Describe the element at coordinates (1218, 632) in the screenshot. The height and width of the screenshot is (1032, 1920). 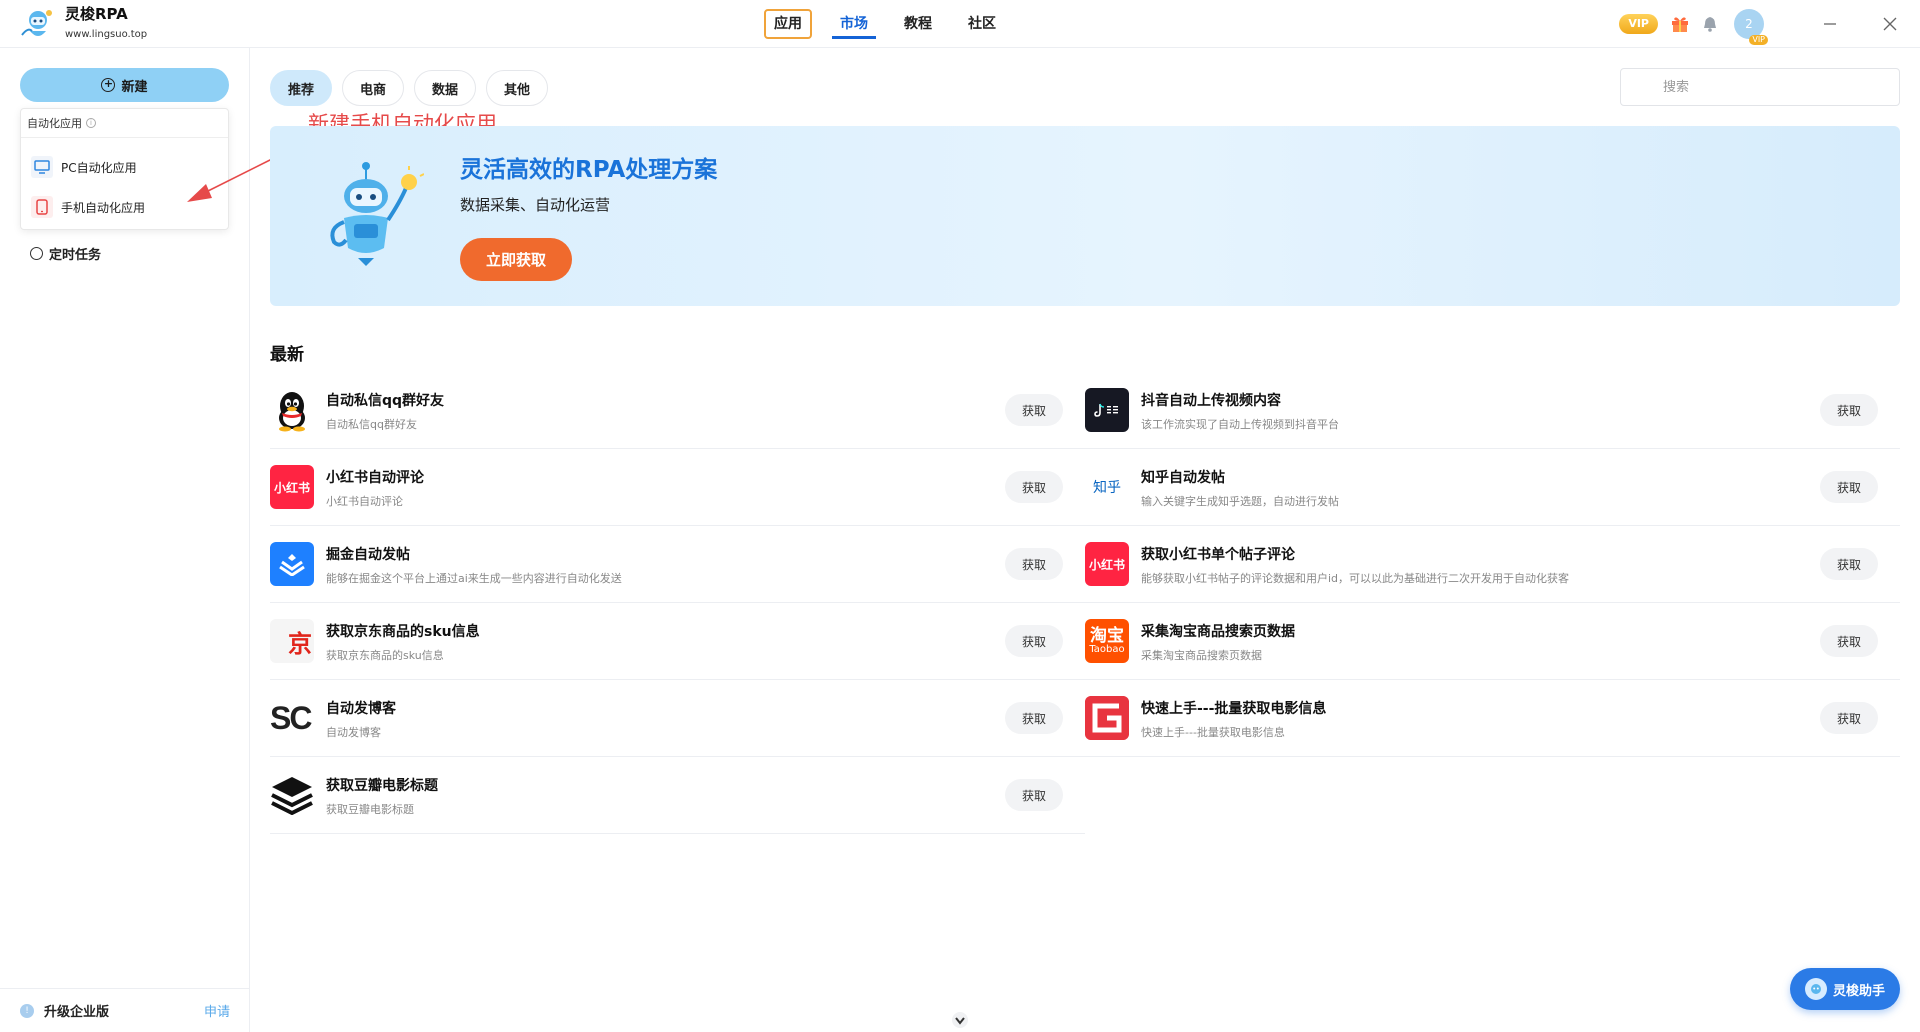
I see `app-name: 采集淘宝商品搜索页数据` at that location.